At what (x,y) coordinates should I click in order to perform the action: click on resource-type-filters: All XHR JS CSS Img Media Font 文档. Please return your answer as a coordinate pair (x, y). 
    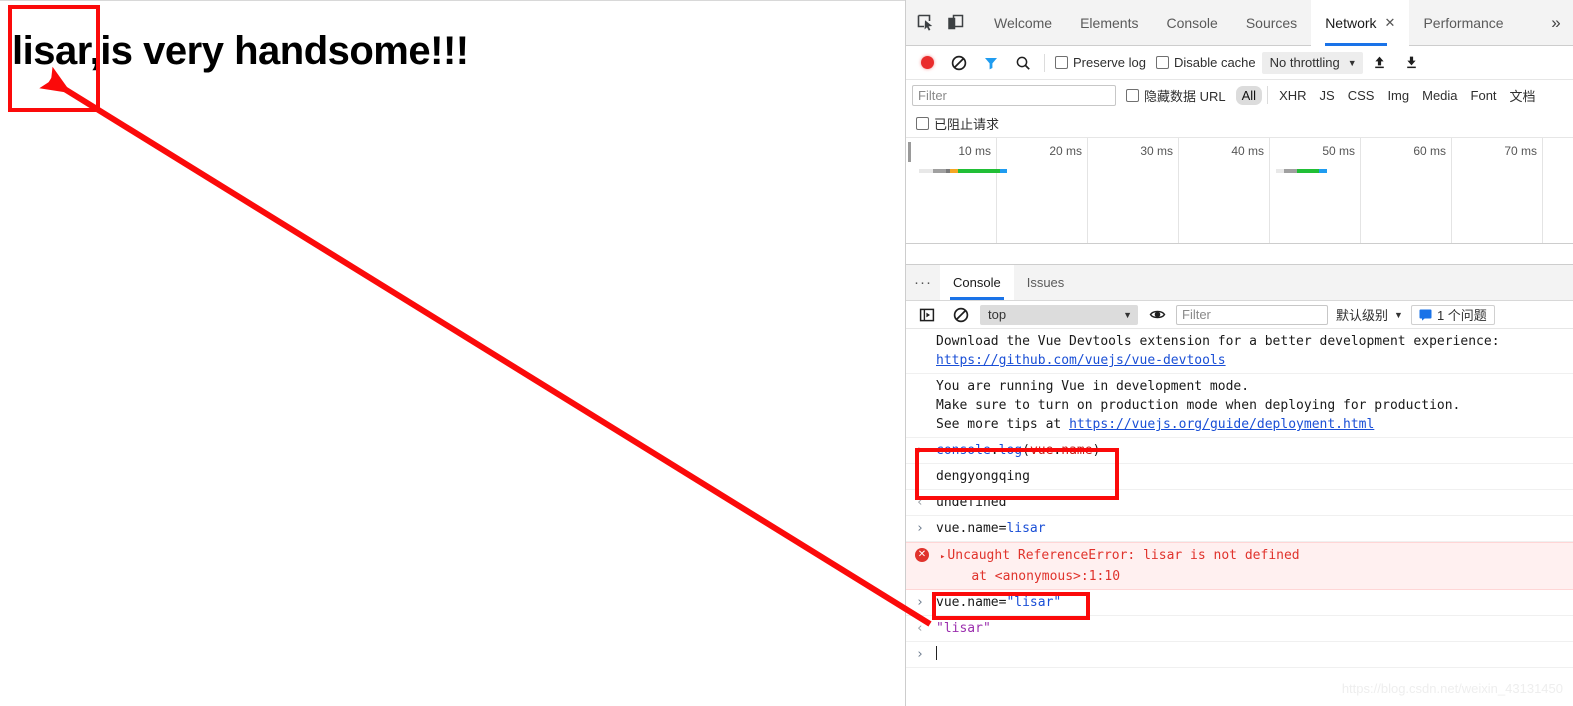
    Looking at the image, I should click on (1388, 95).